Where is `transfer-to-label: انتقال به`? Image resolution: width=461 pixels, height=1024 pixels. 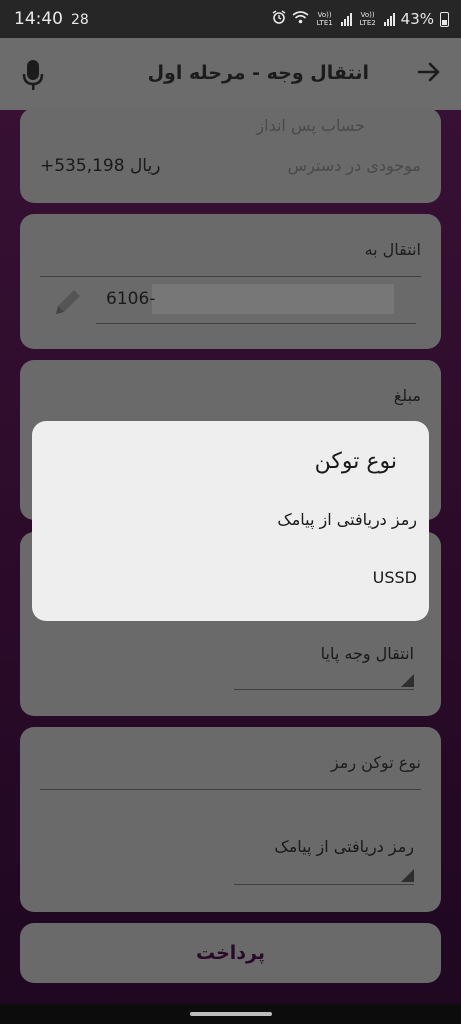
transfer-to-label: انتقال به is located at coordinates (392, 249).